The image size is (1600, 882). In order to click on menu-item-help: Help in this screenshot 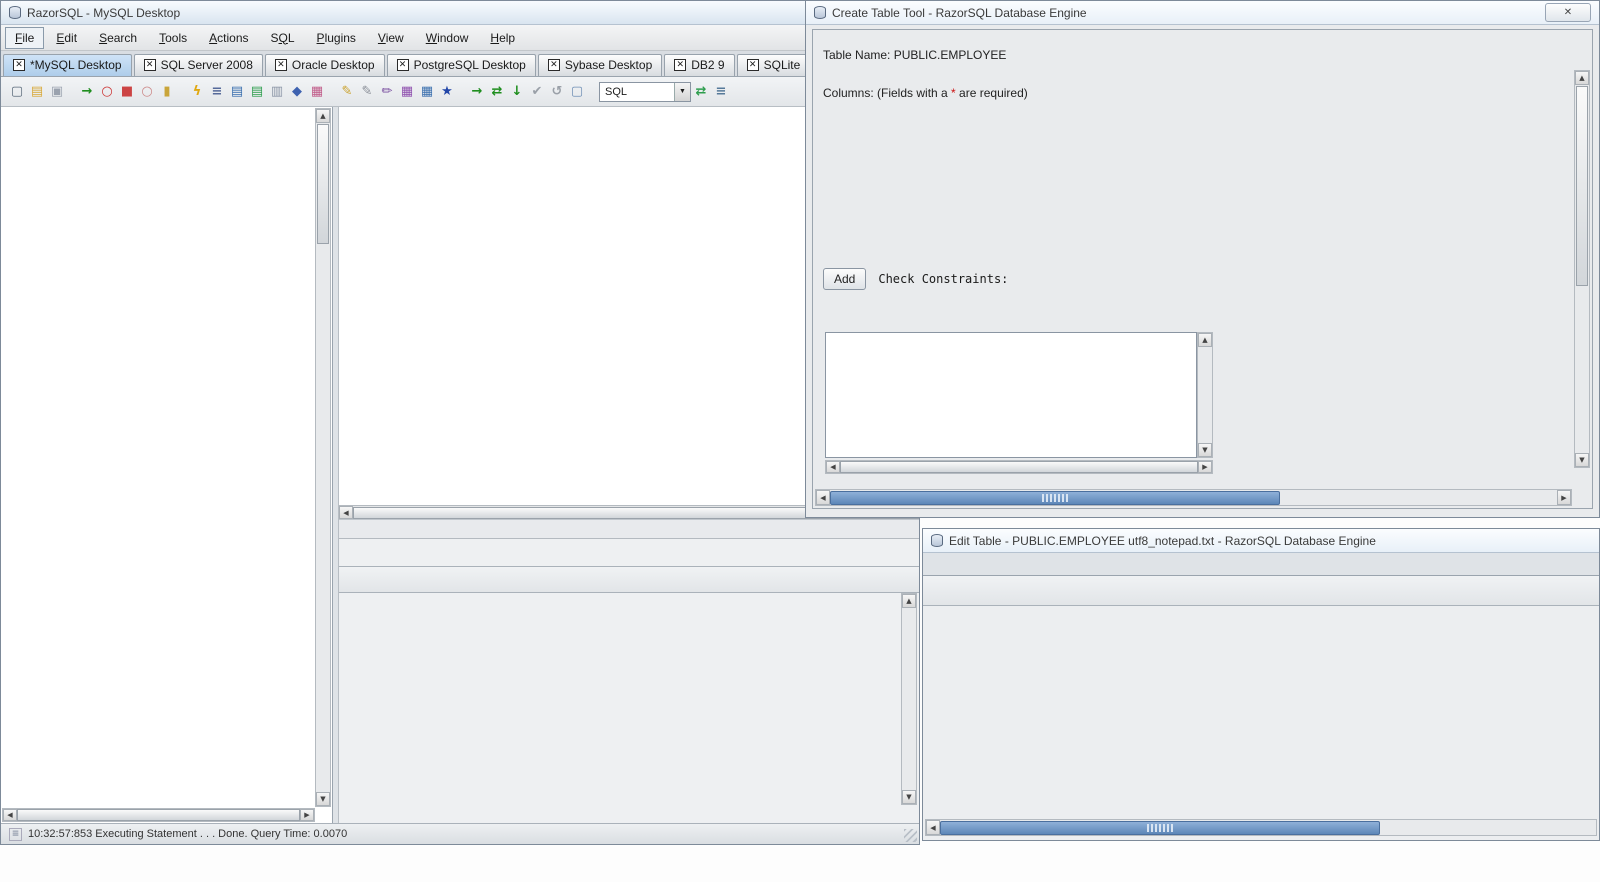, I will do `click(502, 38)`.